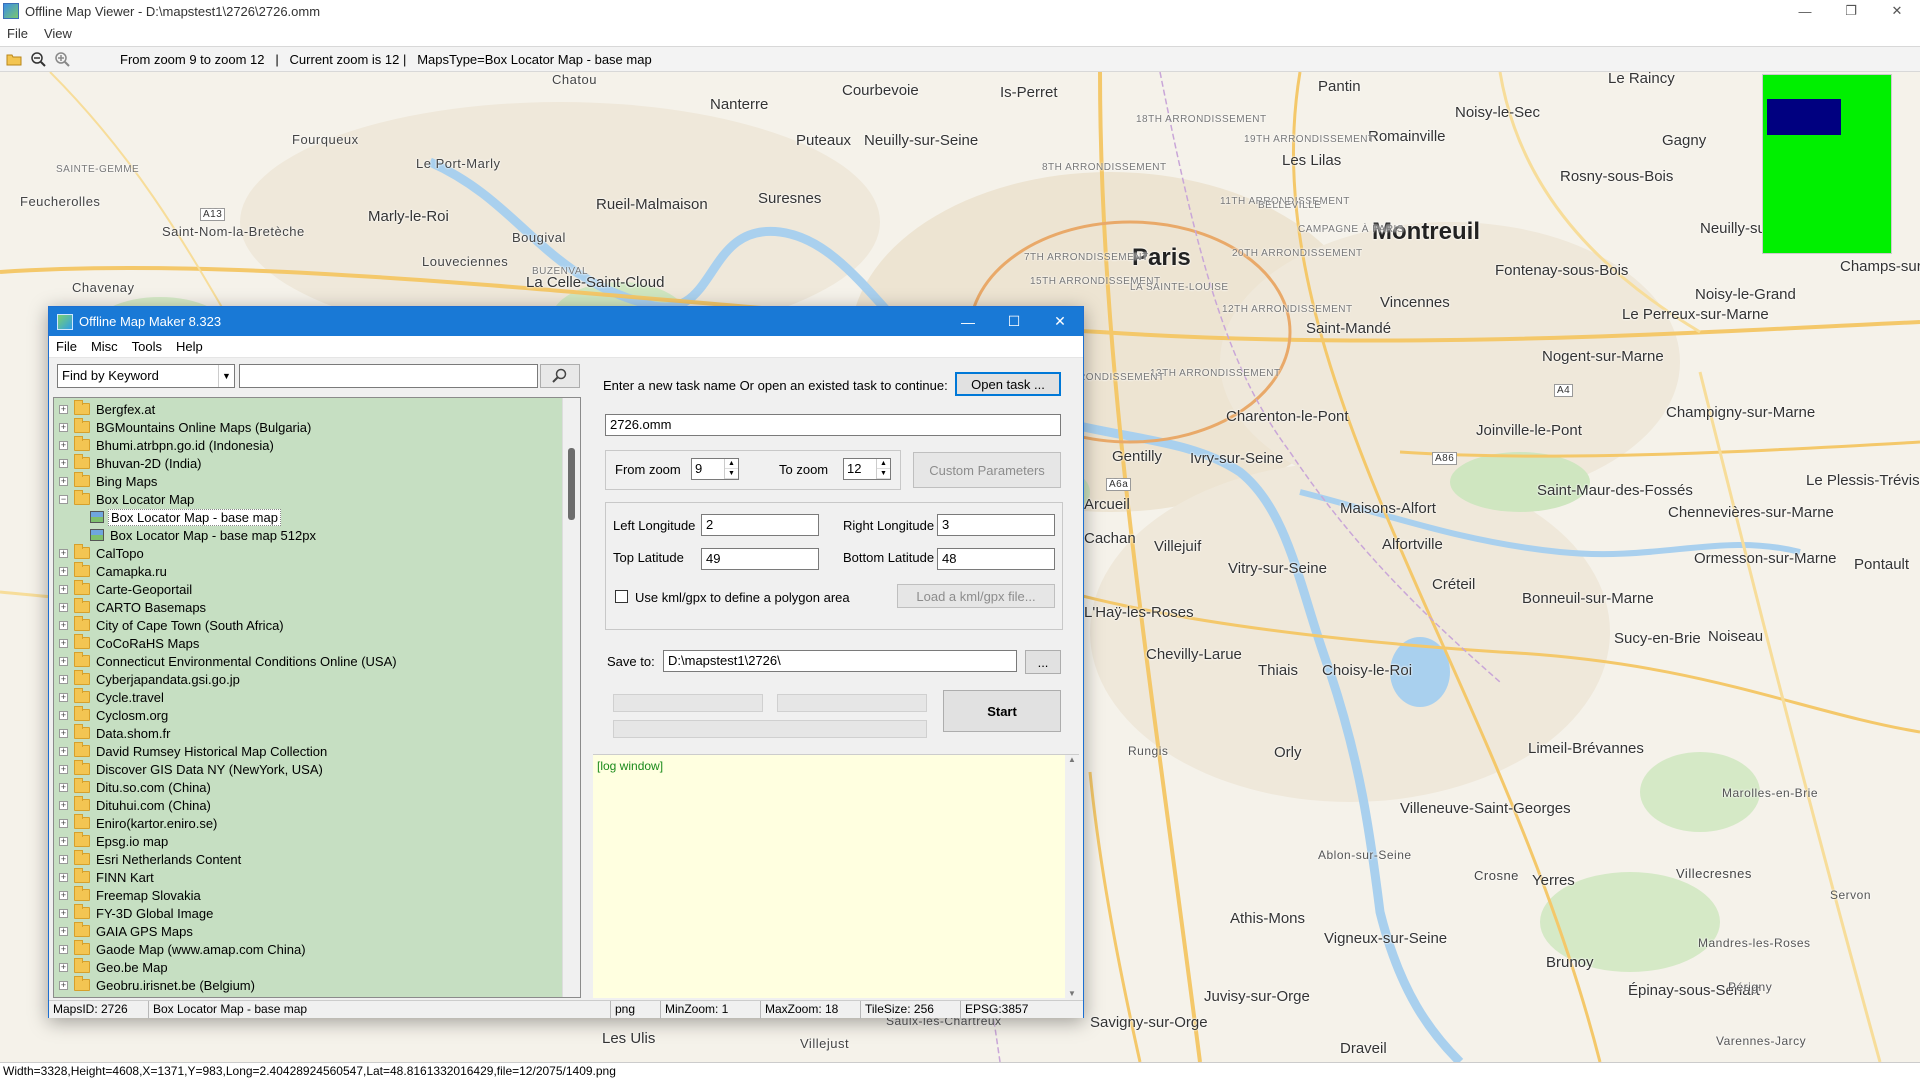 Image resolution: width=1920 pixels, height=1080 pixels. What do you see at coordinates (1002, 711) in the screenshot?
I see `start-button: Start` at bounding box center [1002, 711].